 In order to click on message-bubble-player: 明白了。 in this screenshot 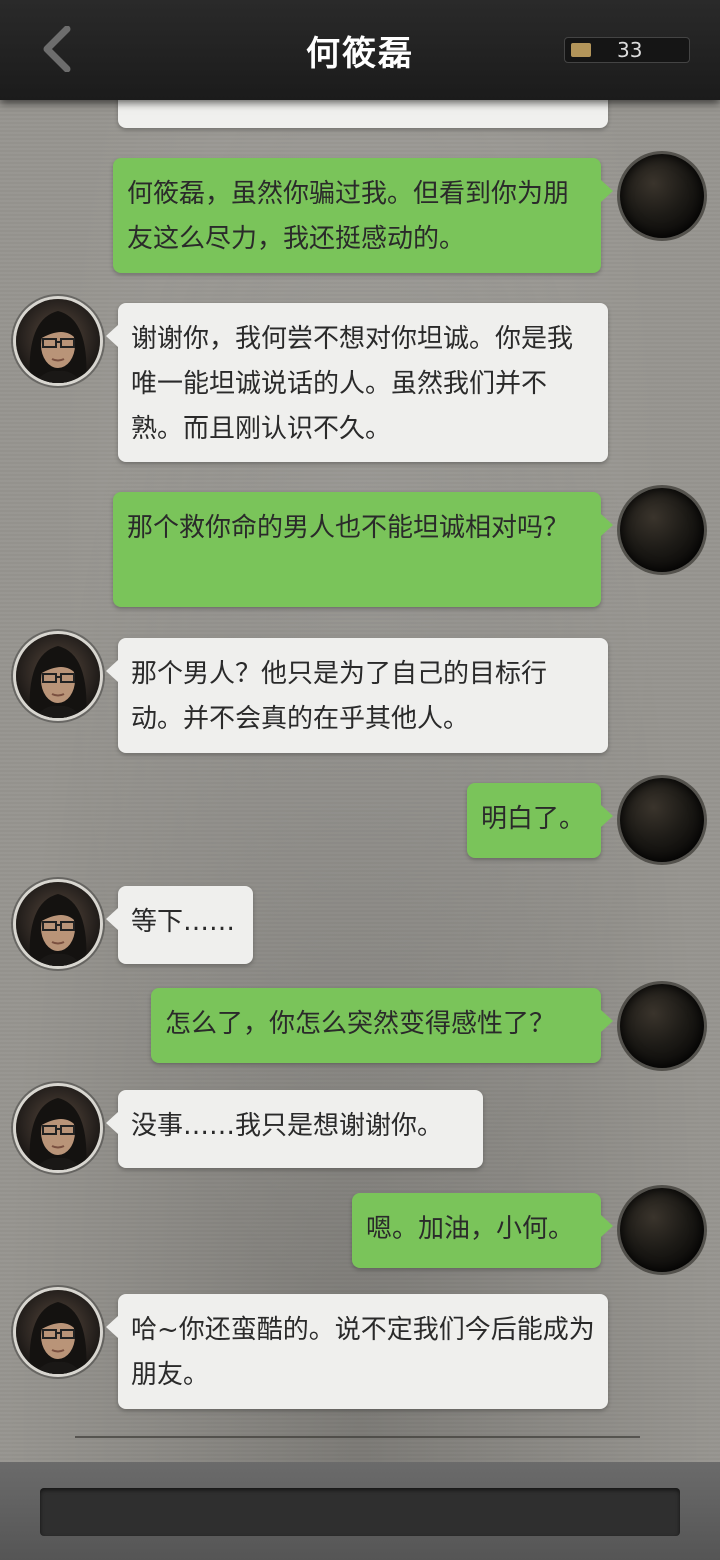, I will do `click(540, 820)`.